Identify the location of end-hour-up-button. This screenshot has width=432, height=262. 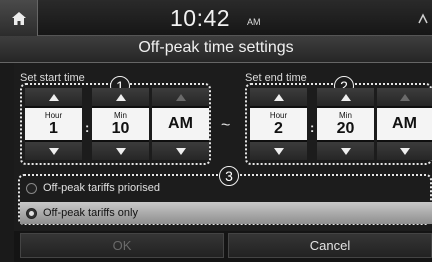
(278, 97).